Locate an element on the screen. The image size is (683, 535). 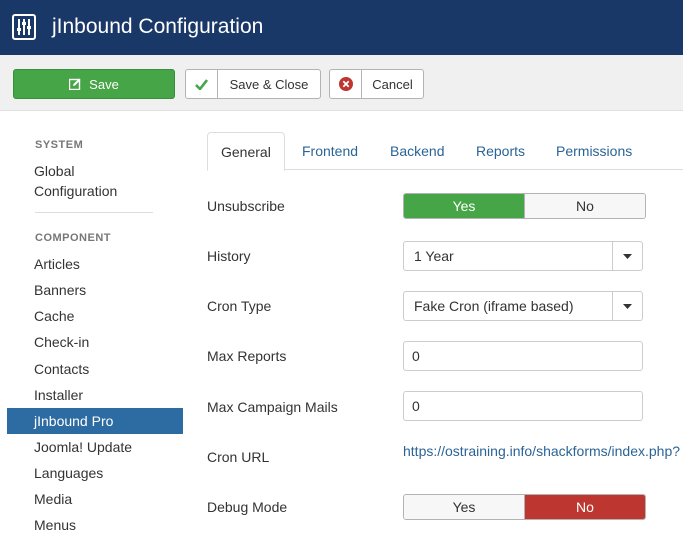
history-select: 1 Year is located at coordinates (523, 256).